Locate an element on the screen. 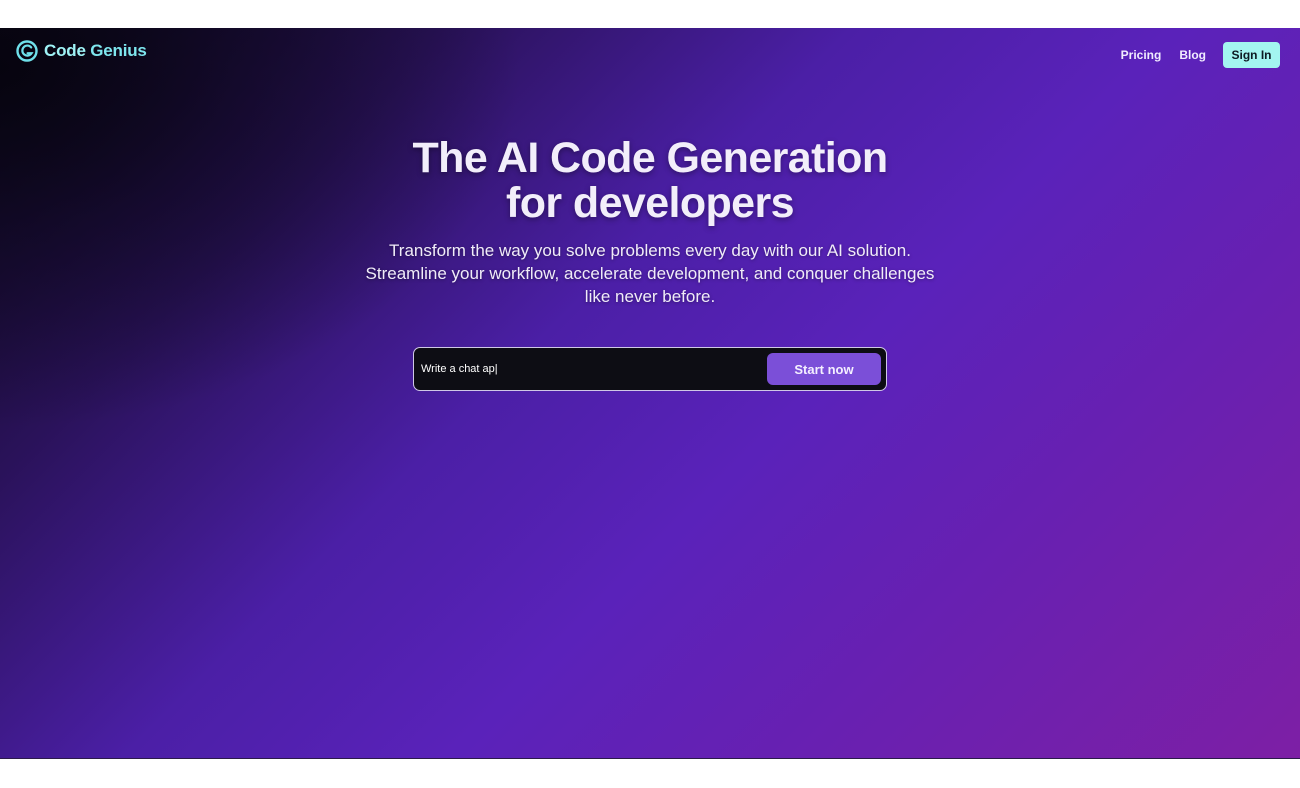  hero-title-line-2: for developers is located at coordinates (650, 203).